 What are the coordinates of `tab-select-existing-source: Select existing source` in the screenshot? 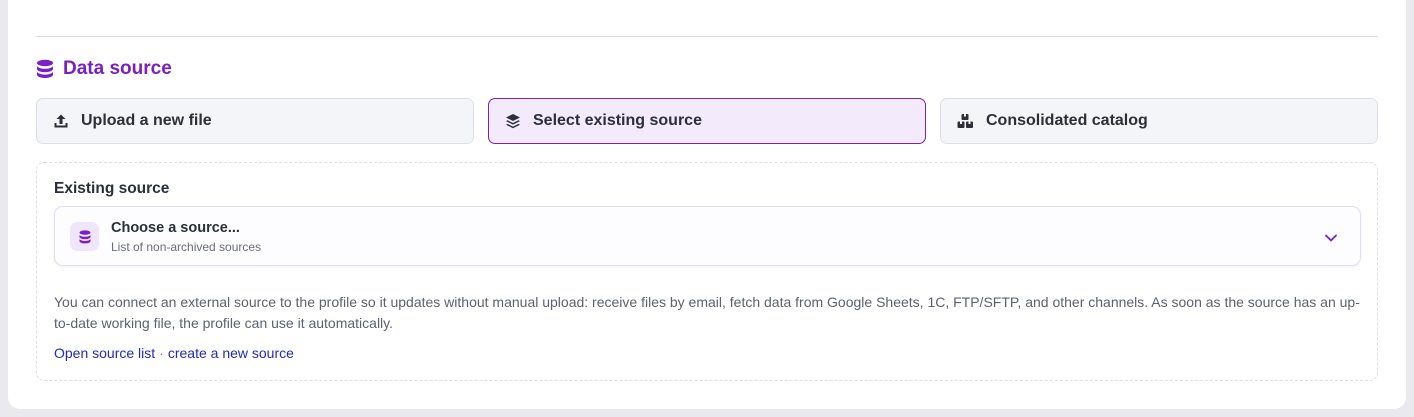 It's located at (707, 121).